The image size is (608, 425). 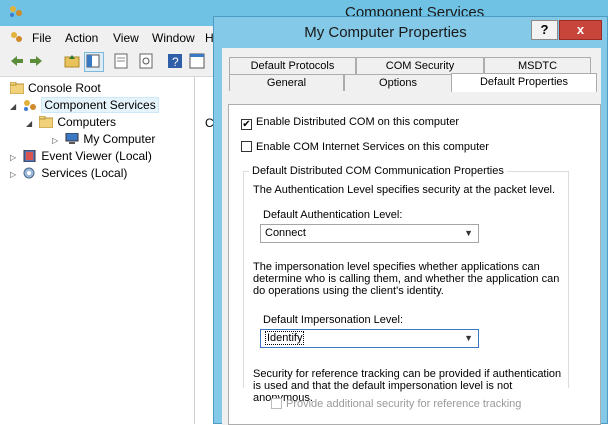 I want to click on system-menu-icon, so click(x=16, y=38).